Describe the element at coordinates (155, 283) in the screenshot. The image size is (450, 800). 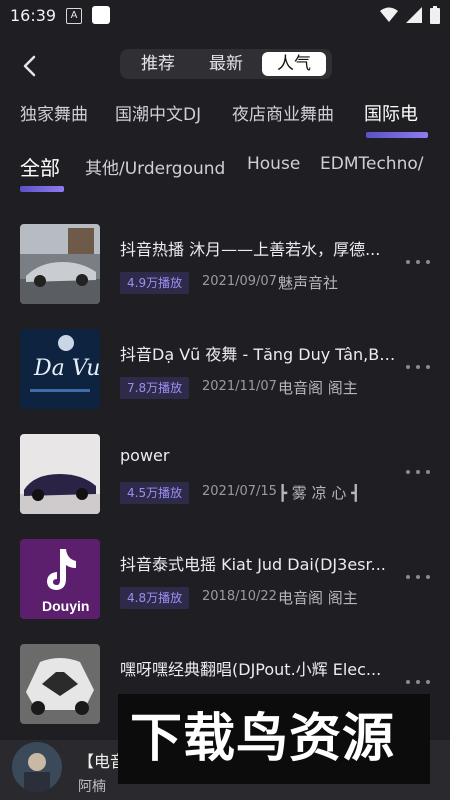
I see `play-count-badge: 4.9万播放` at that location.